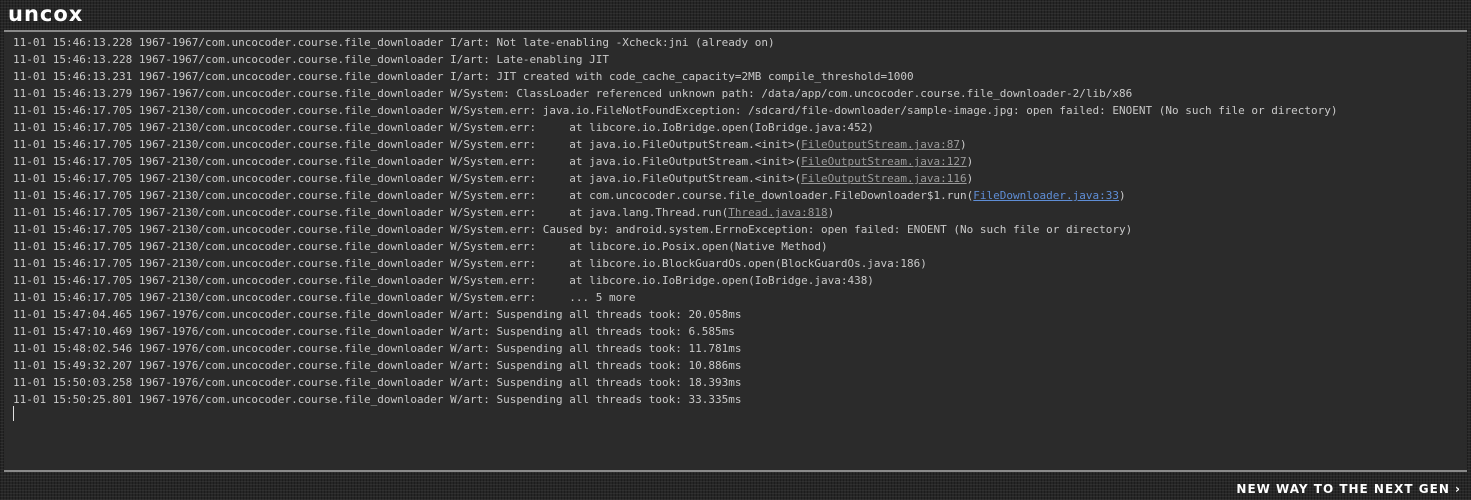 The width and height of the screenshot is (1471, 500). What do you see at coordinates (735, 14) in the screenshot?
I see `header-bar: uncox` at bounding box center [735, 14].